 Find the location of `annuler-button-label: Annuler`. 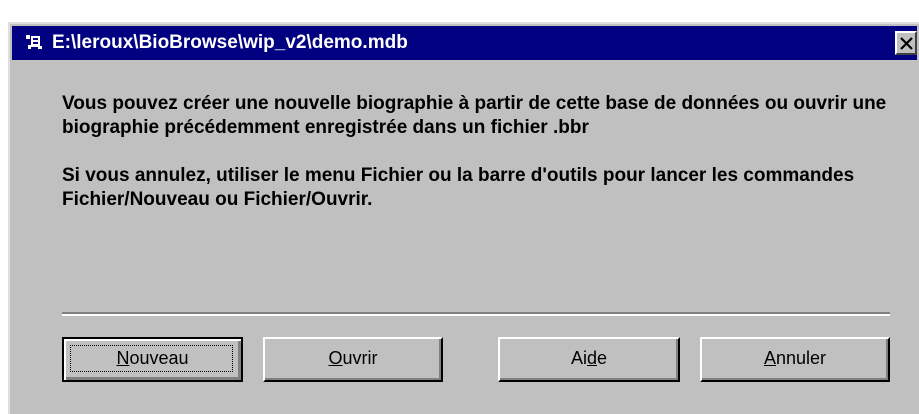

annuler-button-label: Annuler is located at coordinates (795, 358).